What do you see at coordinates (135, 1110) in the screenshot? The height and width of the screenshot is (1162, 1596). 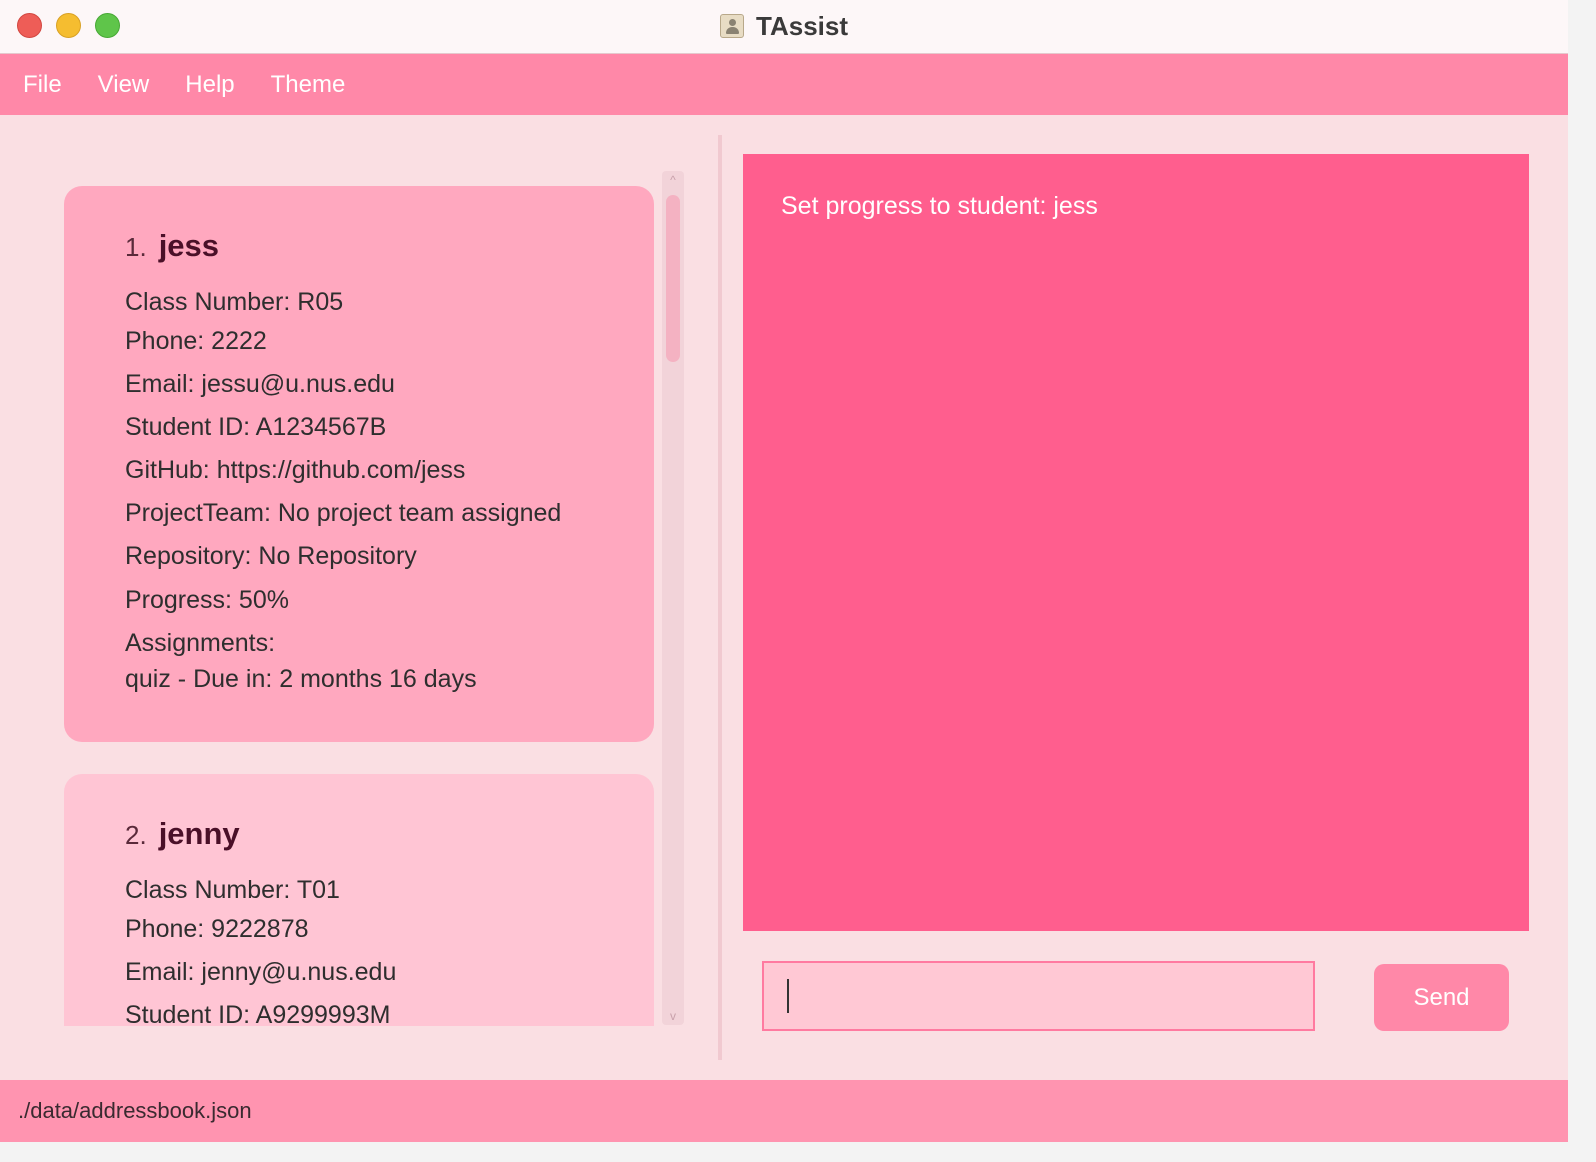 I see `save-file-path: ./data/addressbook.json` at bounding box center [135, 1110].